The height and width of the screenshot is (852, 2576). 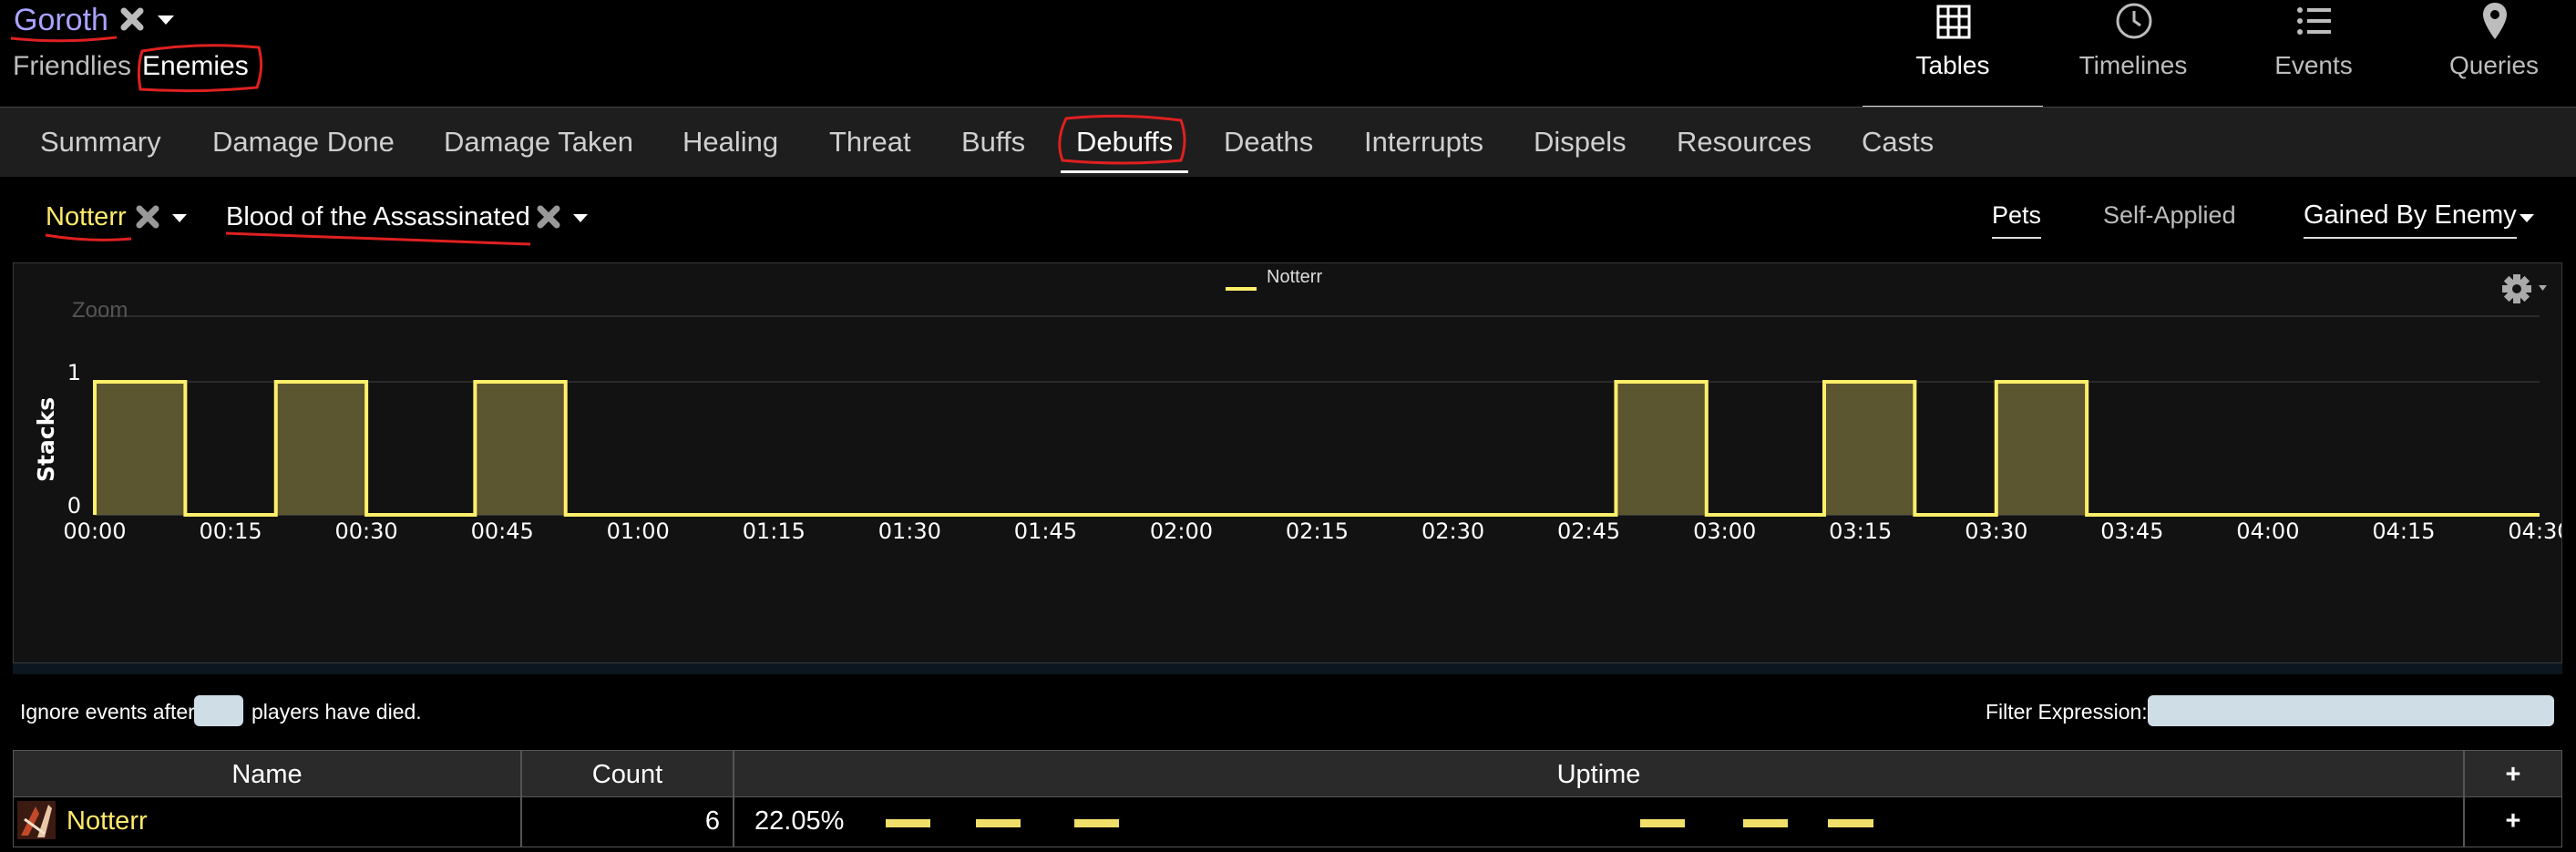 What do you see at coordinates (218, 710) in the screenshot?
I see `ignore-deaths-input` at bounding box center [218, 710].